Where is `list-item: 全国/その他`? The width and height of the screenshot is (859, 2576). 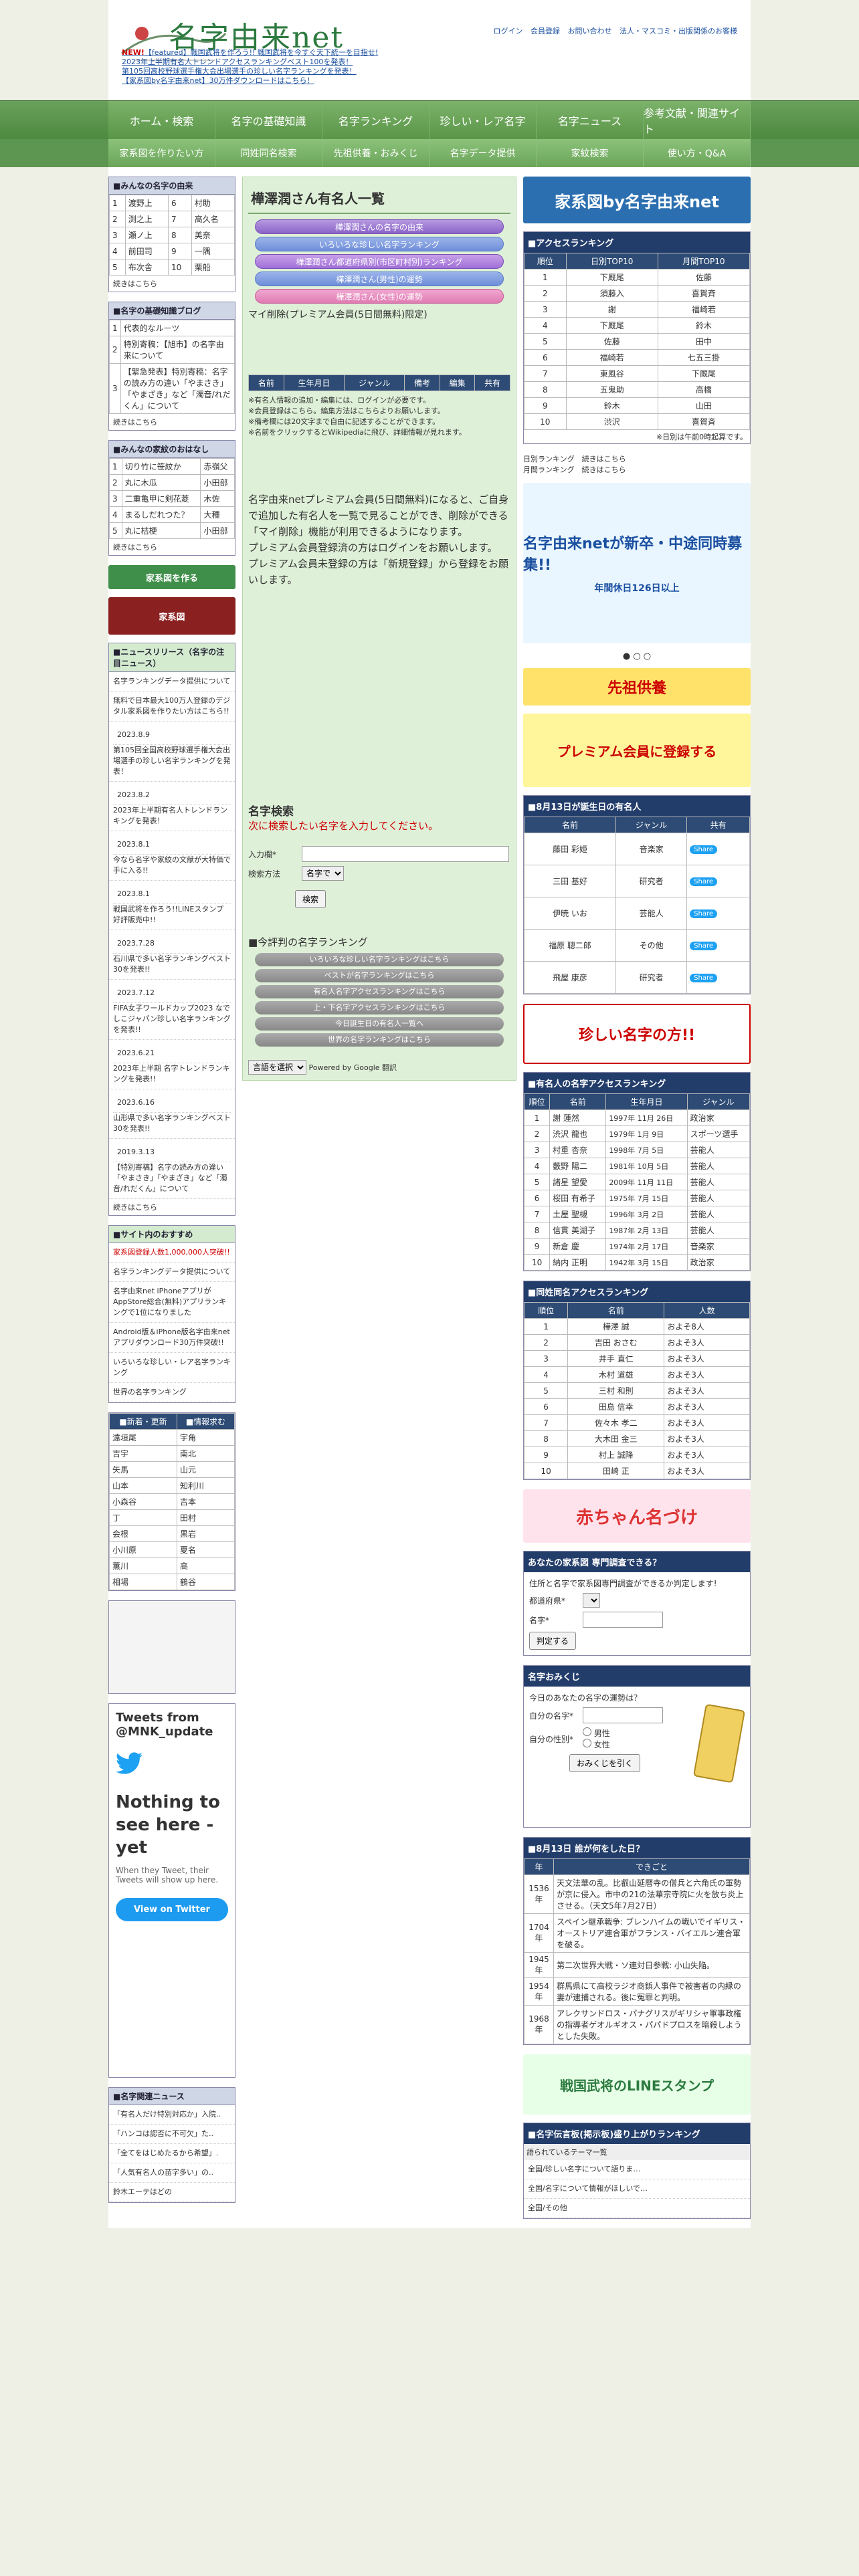
list-item: 全国/その他 is located at coordinates (637, 2208).